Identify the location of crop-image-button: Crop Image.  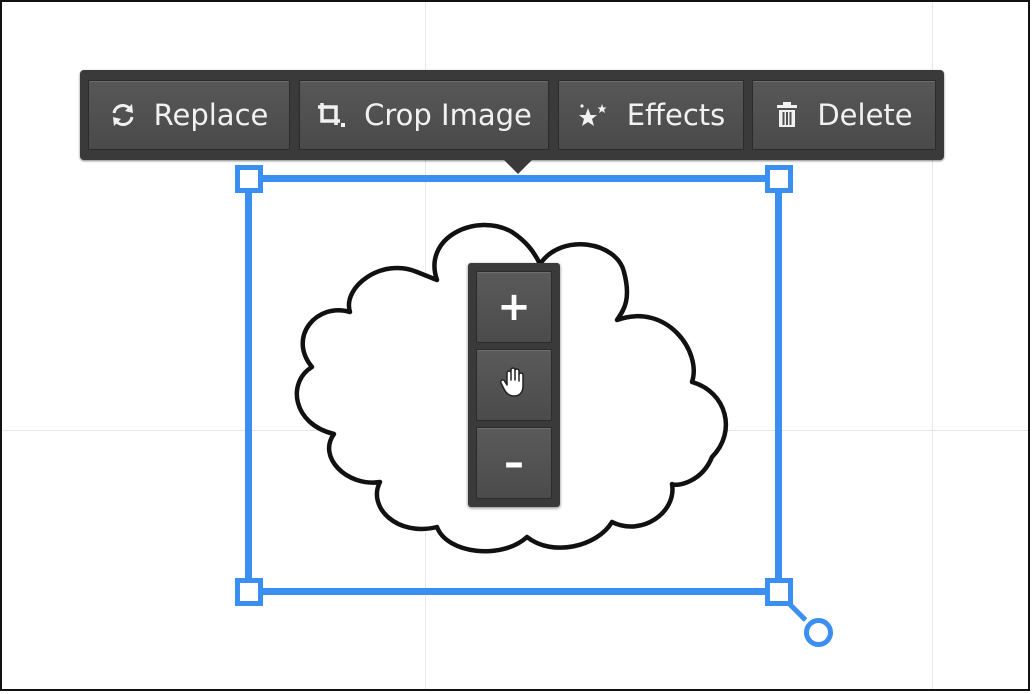
(424, 115).